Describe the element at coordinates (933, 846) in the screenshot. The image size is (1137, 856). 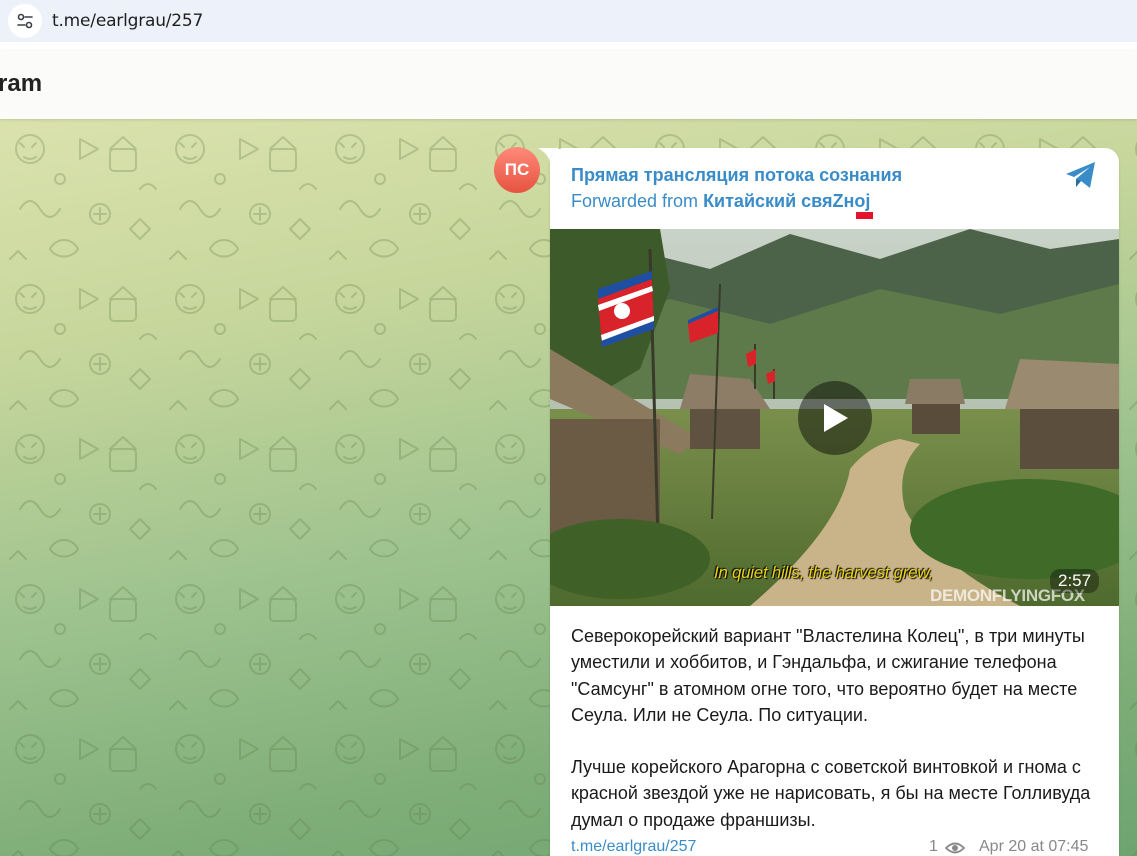
I see `views-count: 1` at that location.